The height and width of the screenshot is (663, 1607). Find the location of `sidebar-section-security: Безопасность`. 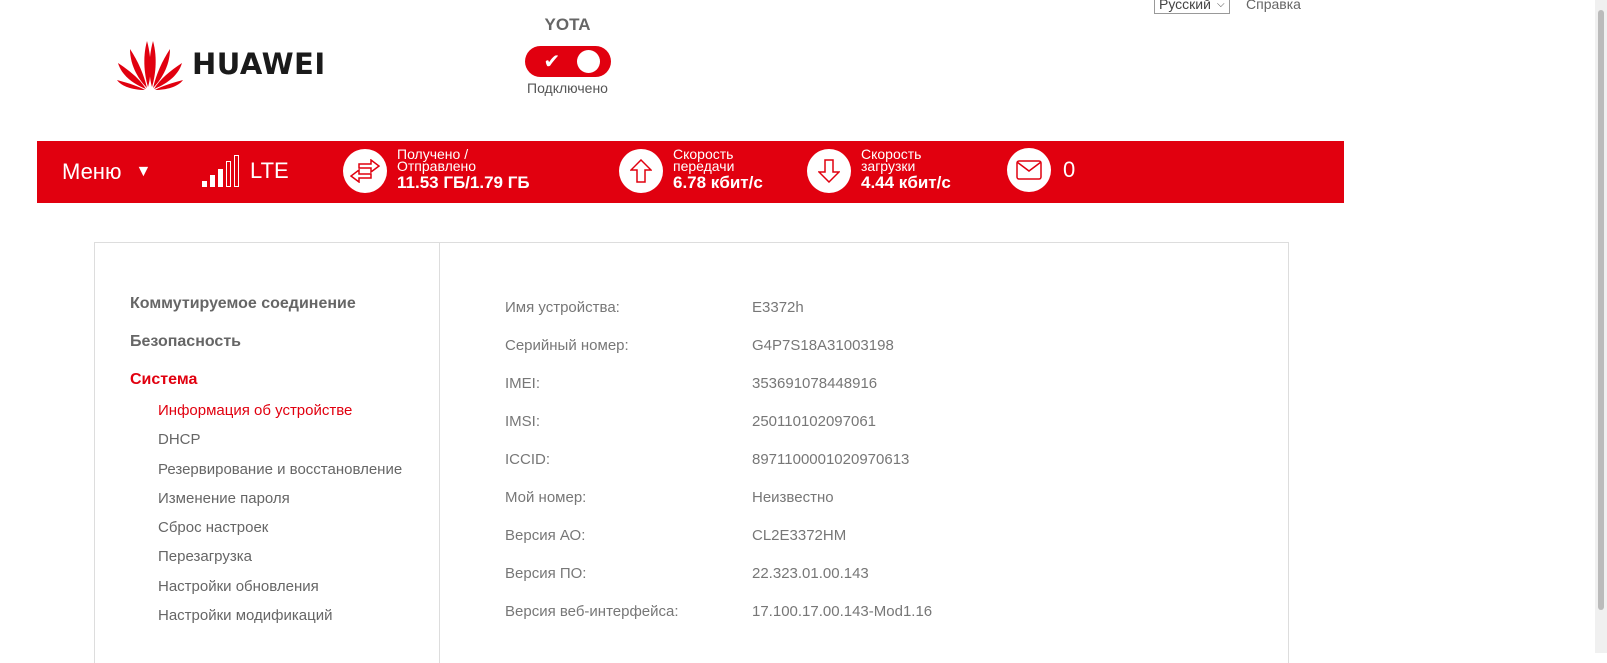

sidebar-section-security: Безопасность is located at coordinates (185, 342).